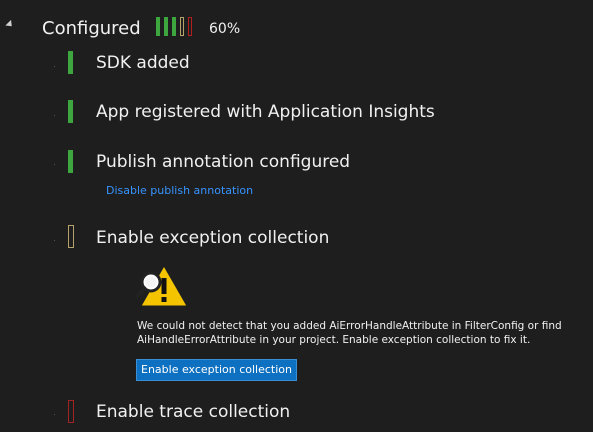 The height and width of the screenshot is (432, 593). Describe the element at coordinates (265, 112) in the screenshot. I see `step-label-app-registered: App registered with Application Insights` at that location.